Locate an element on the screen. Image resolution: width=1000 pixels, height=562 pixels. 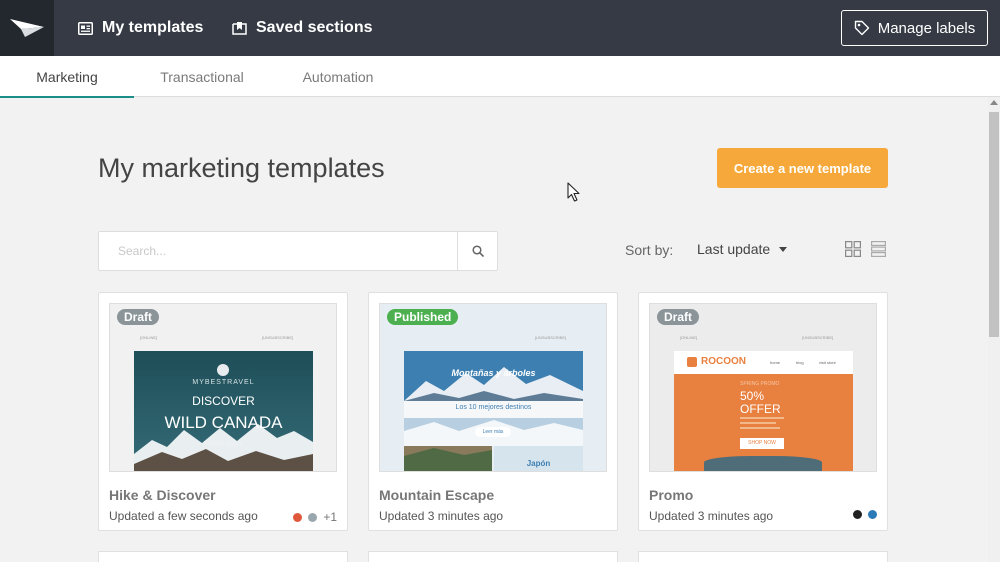
search-box is located at coordinates (298, 251).